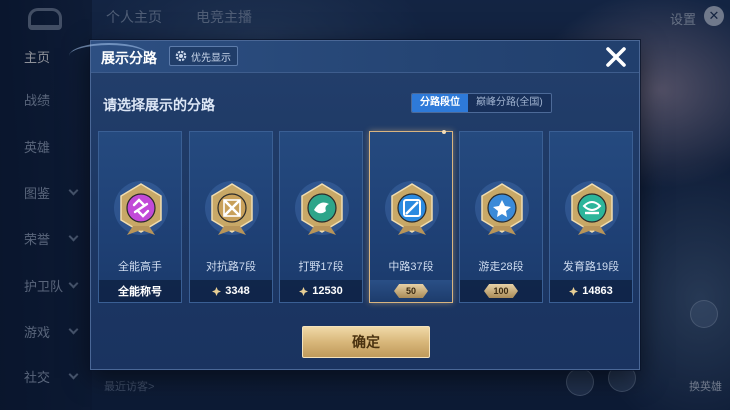 The height and width of the screenshot is (410, 730). I want to click on lane-card-footer: 全能称号, so click(140, 291).